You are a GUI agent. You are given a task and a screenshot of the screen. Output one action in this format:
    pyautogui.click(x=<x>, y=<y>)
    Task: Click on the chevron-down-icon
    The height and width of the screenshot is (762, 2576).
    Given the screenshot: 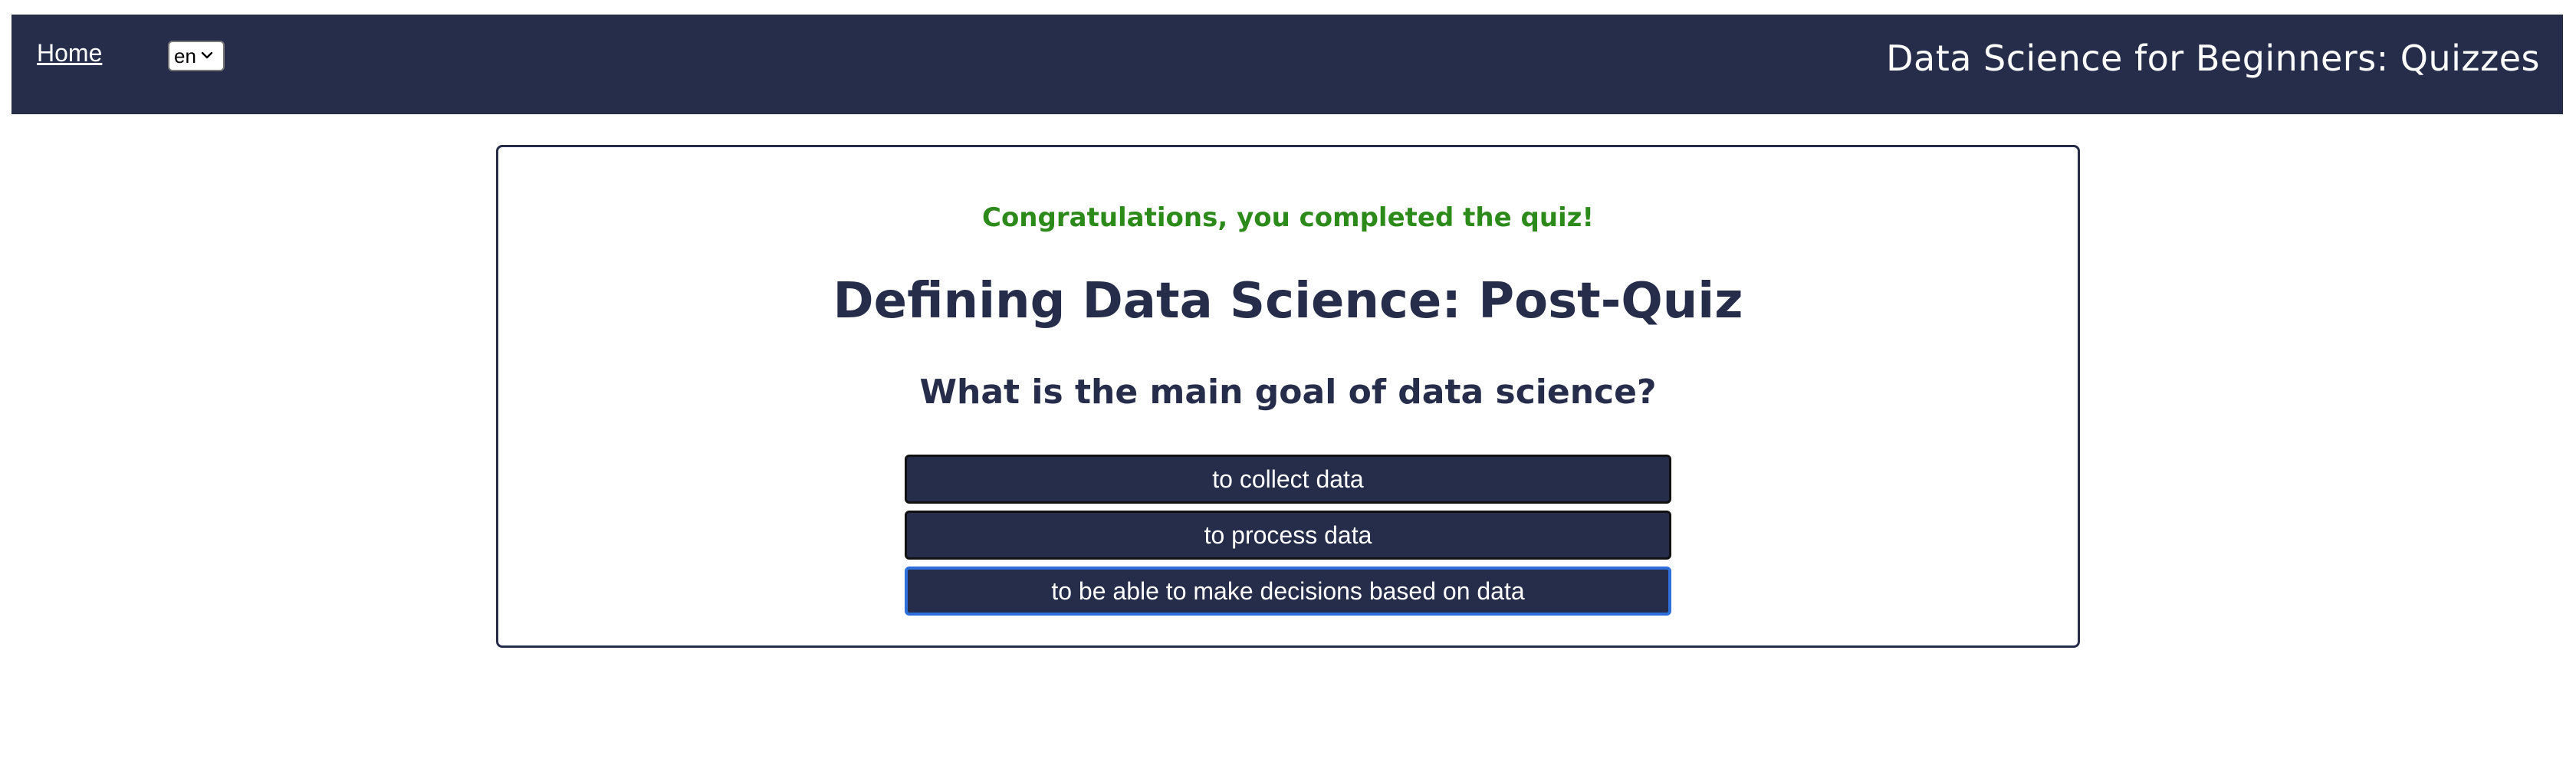 What is the action you would take?
    pyautogui.click(x=207, y=56)
    